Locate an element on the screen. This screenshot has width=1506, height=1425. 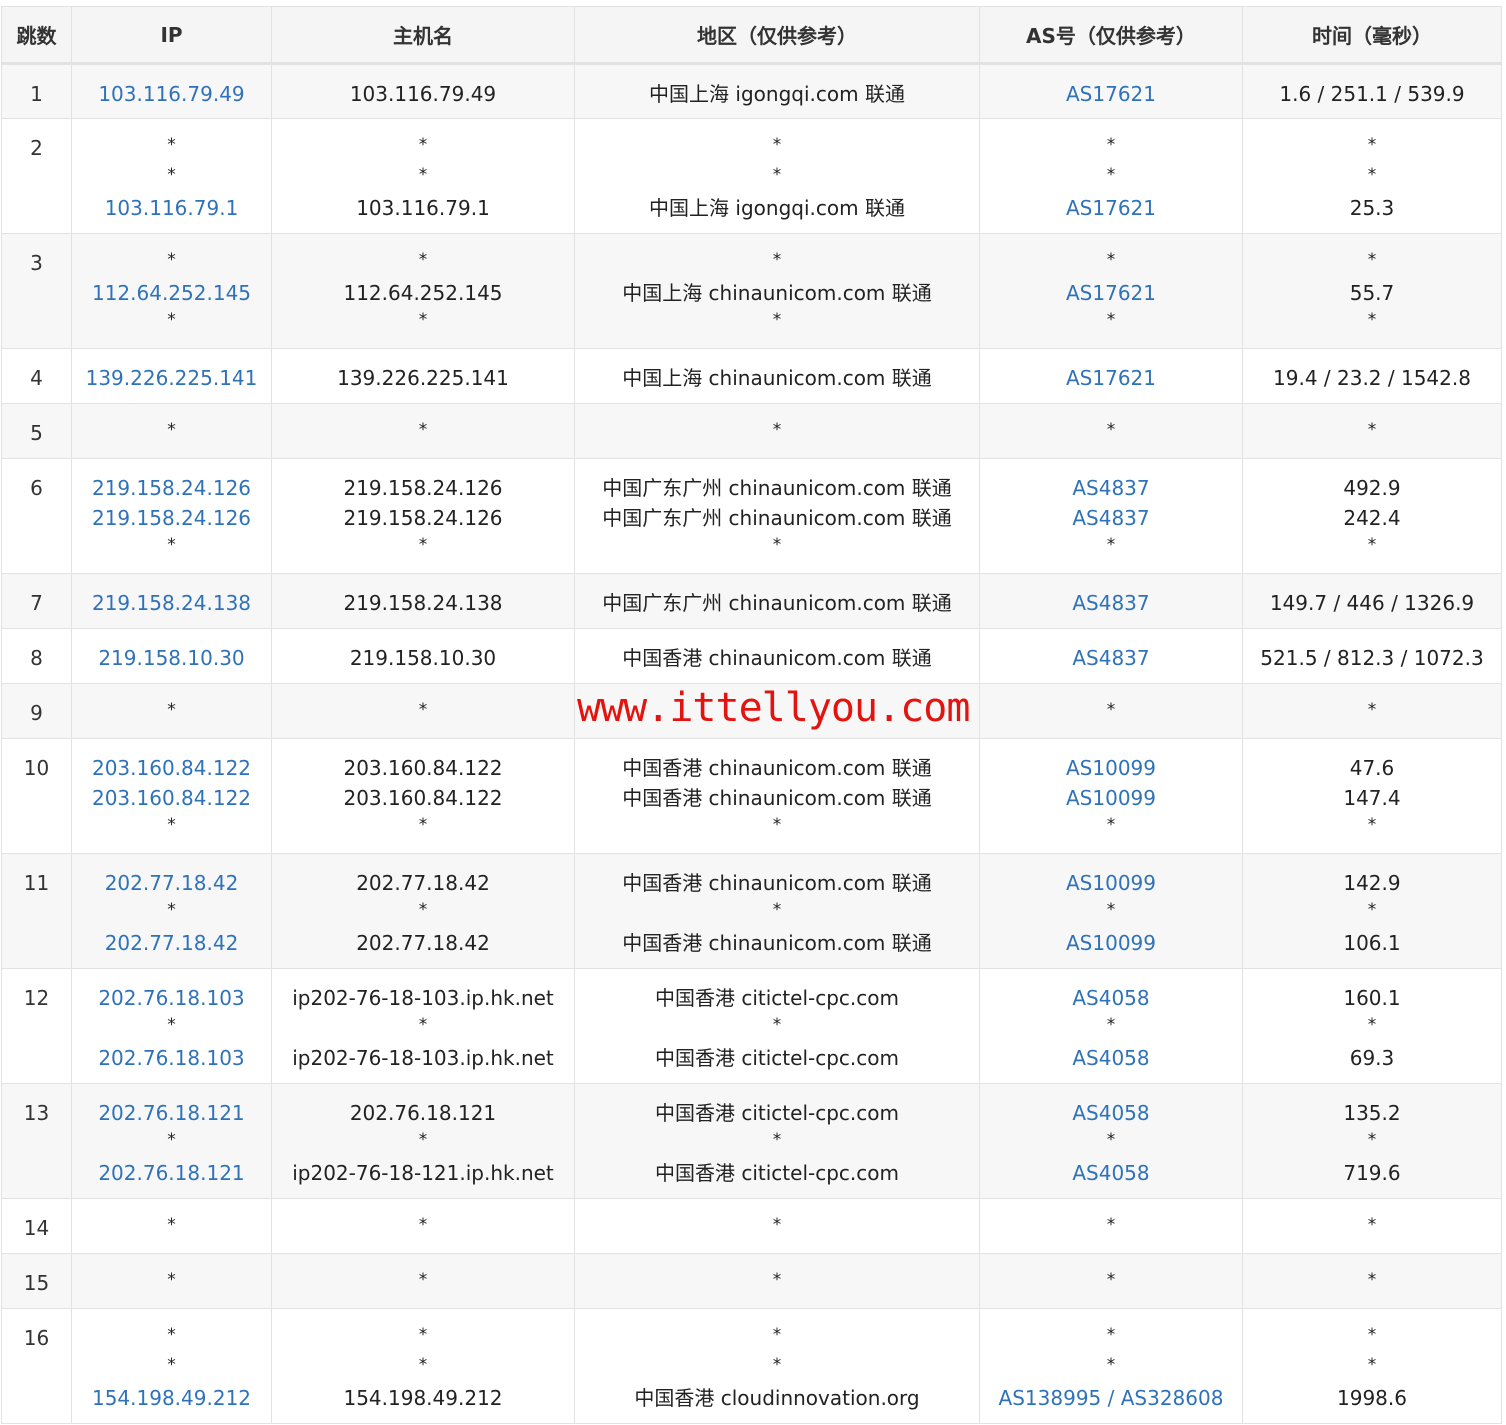
hop-cell: 6 is located at coordinates (36, 516).